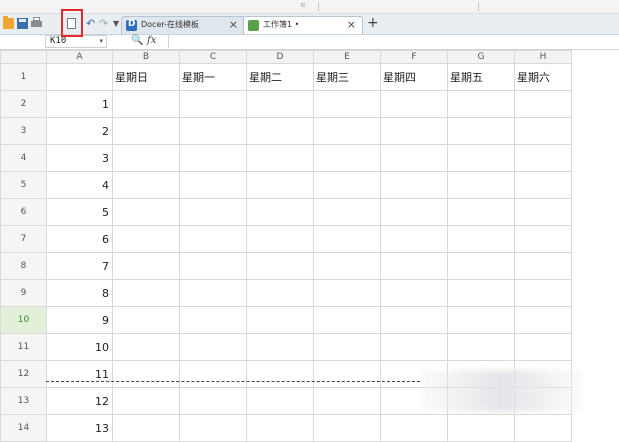 The image size is (619, 442). What do you see at coordinates (23, 104) in the screenshot?
I see `row-header: 2` at bounding box center [23, 104].